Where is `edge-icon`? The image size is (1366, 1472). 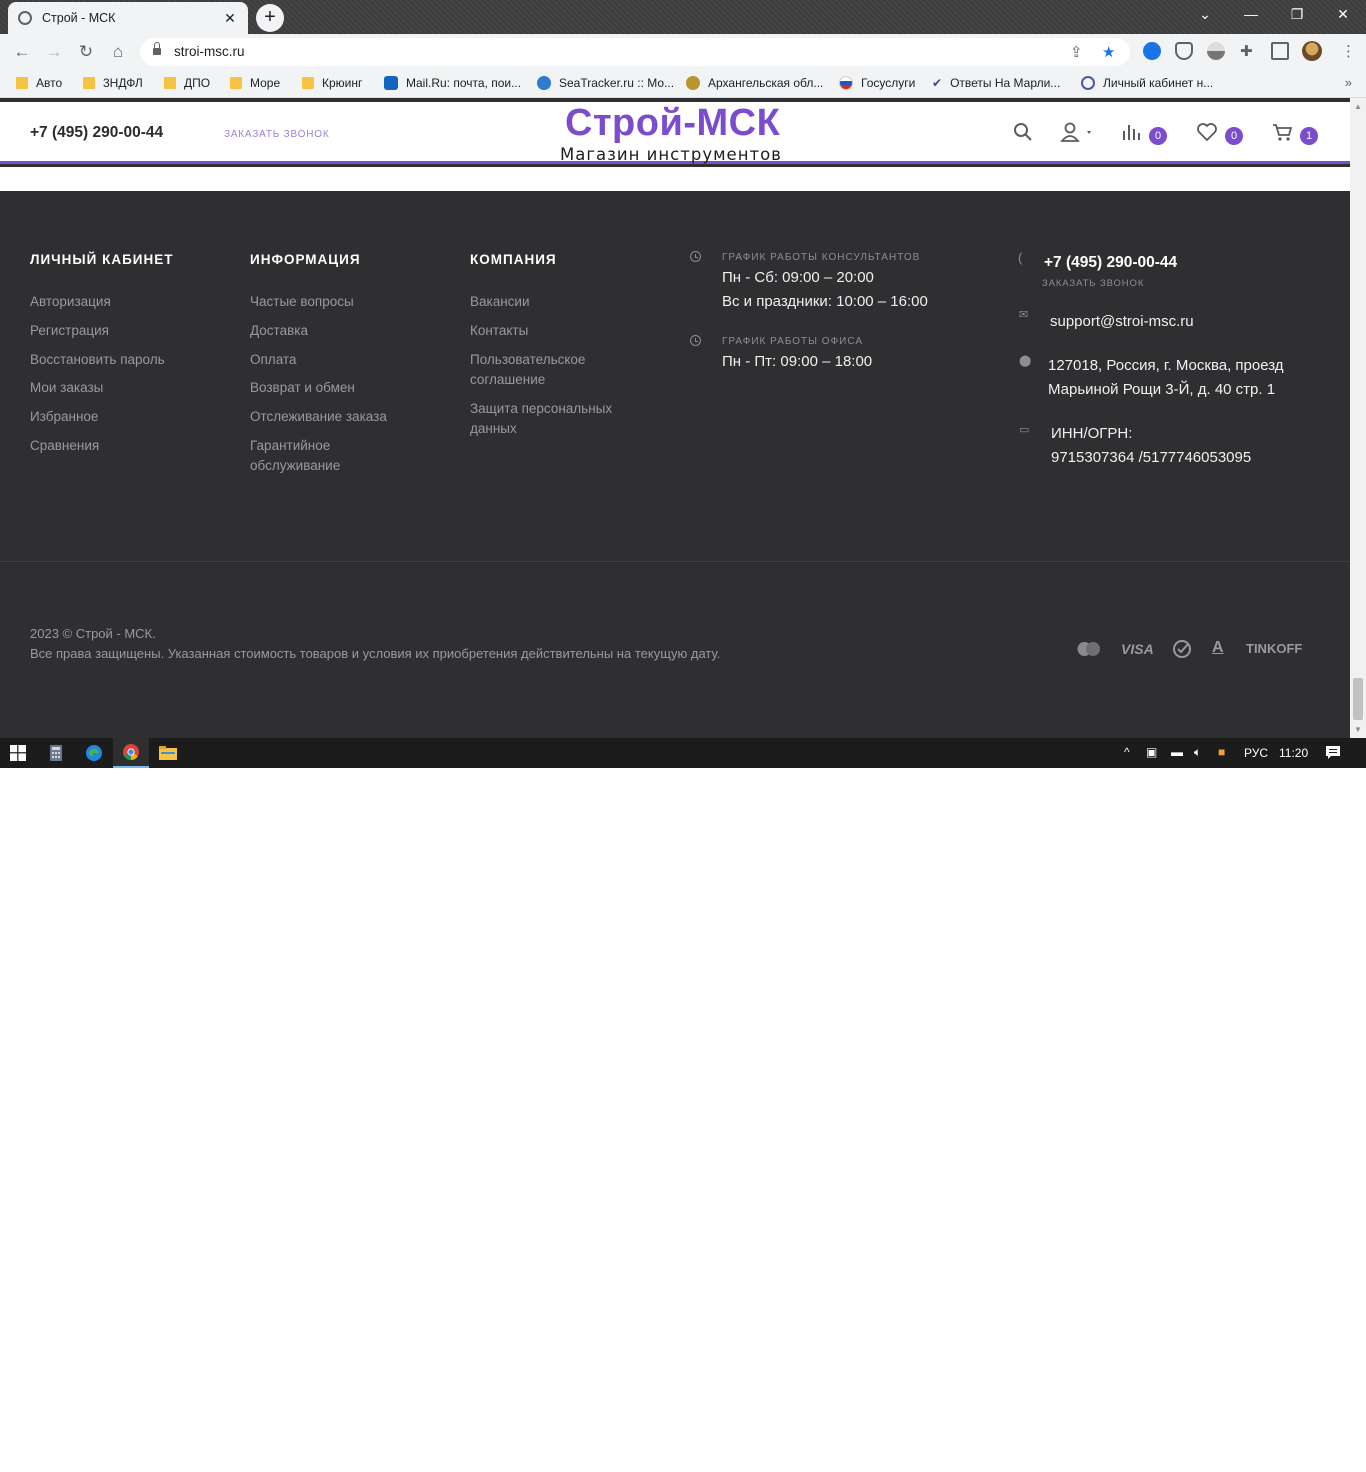 edge-icon is located at coordinates (94, 753).